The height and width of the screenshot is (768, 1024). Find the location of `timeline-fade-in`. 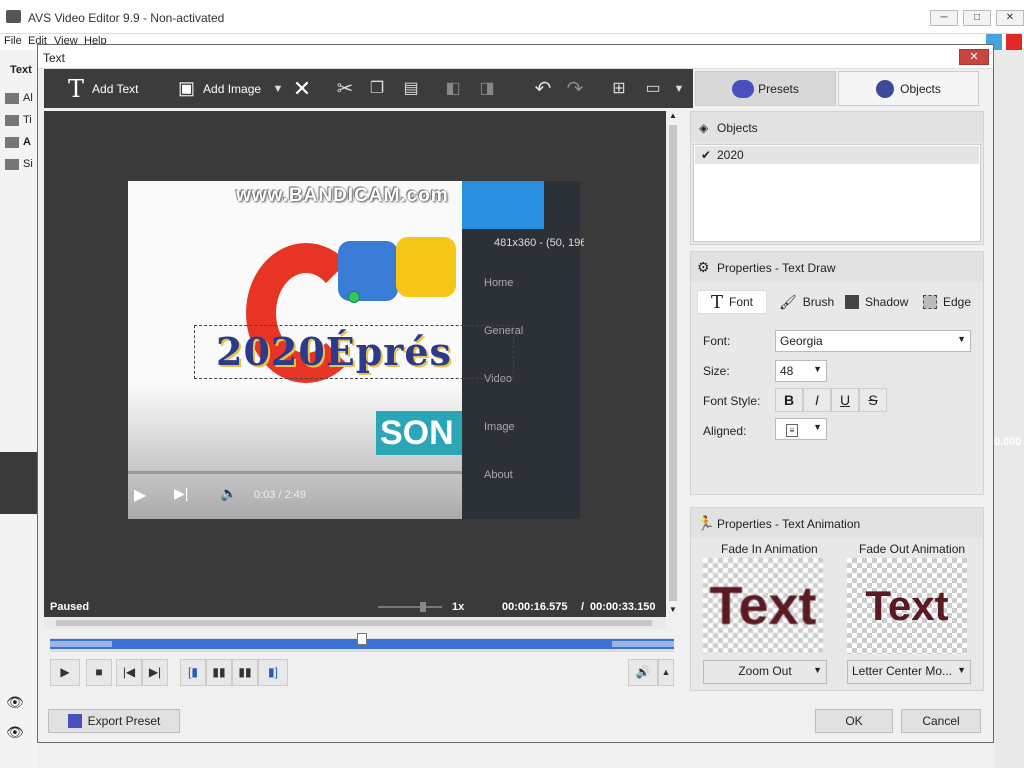

timeline-fade-in is located at coordinates (81, 644).